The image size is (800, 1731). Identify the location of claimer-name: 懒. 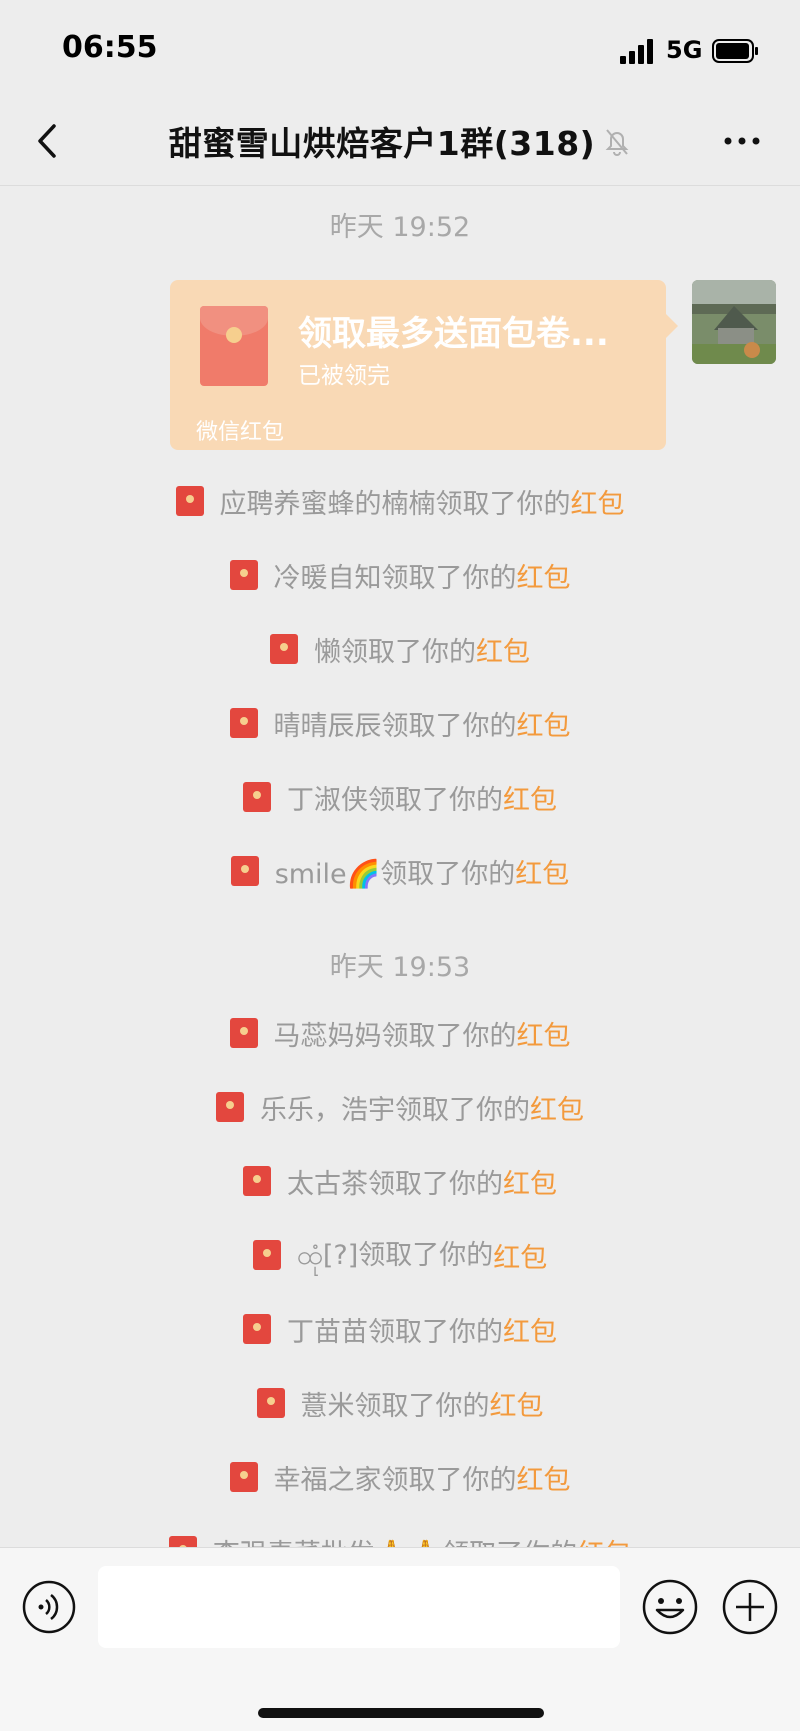
(327, 652).